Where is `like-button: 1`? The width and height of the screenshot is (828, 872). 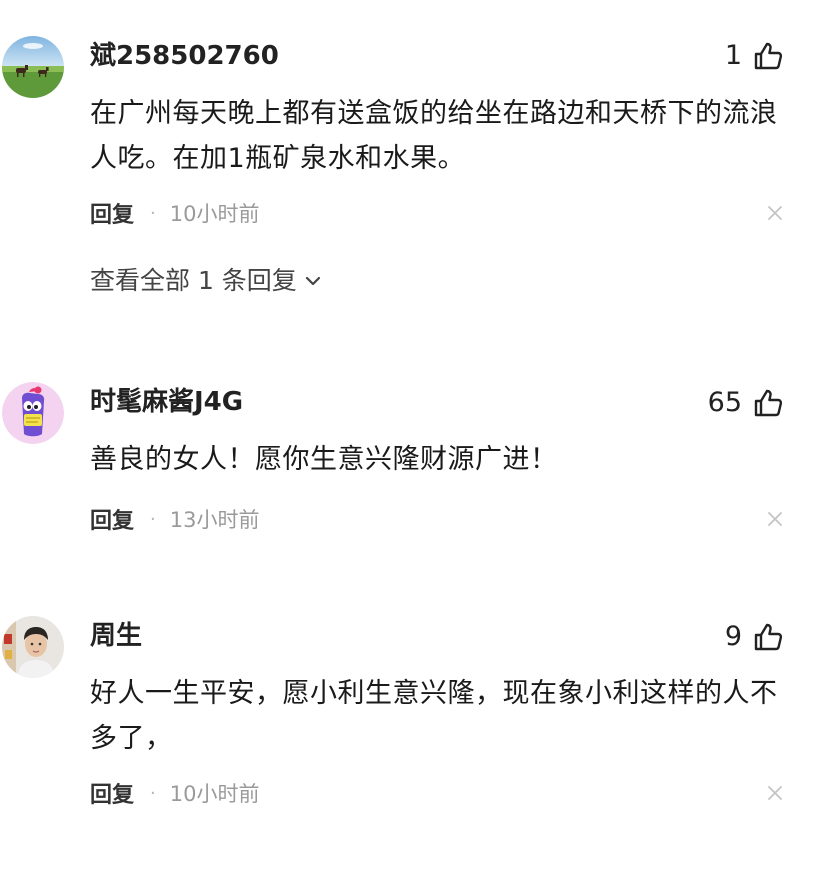
like-button: 1 is located at coordinates (754, 56).